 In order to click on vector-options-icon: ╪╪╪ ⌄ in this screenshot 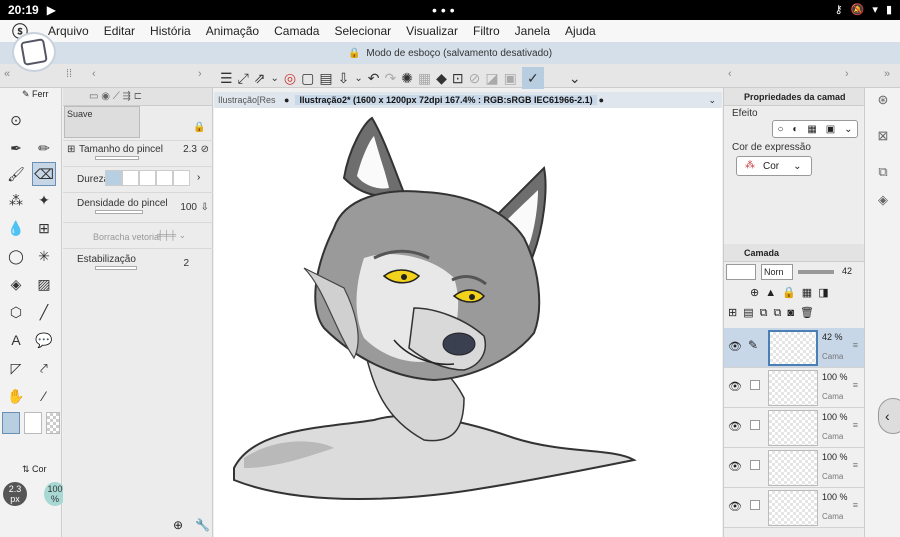, I will do `click(171, 235)`.